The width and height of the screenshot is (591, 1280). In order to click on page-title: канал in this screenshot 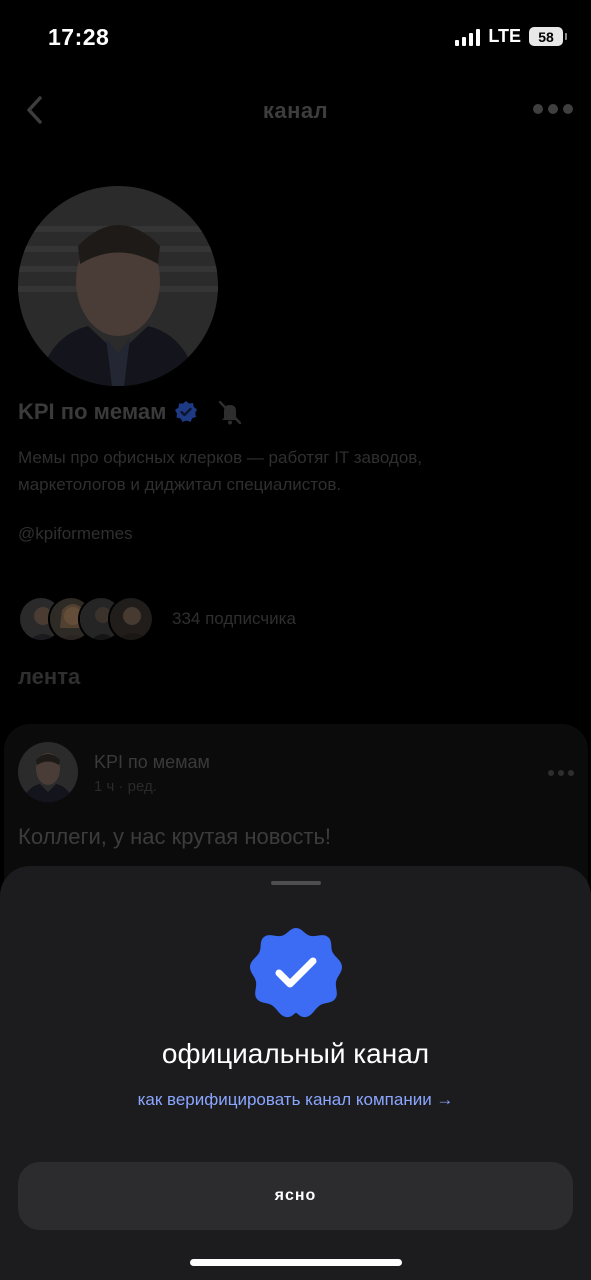, I will do `click(295, 110)`.